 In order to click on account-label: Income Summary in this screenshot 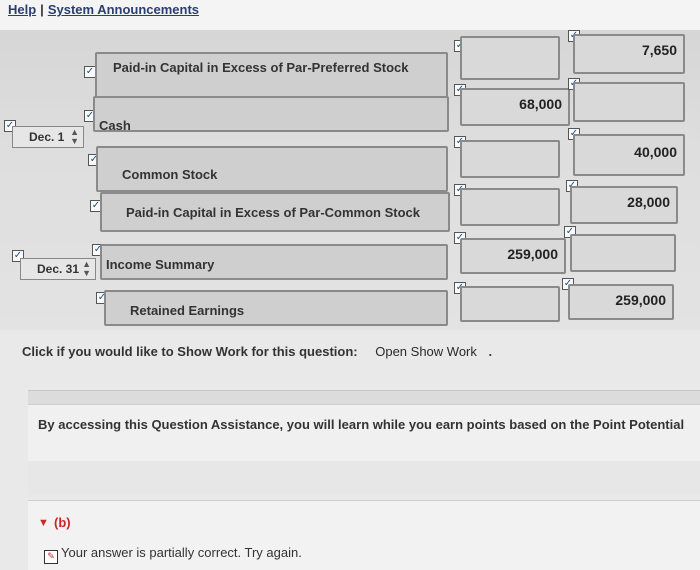, I will do `click(160, 264)`.